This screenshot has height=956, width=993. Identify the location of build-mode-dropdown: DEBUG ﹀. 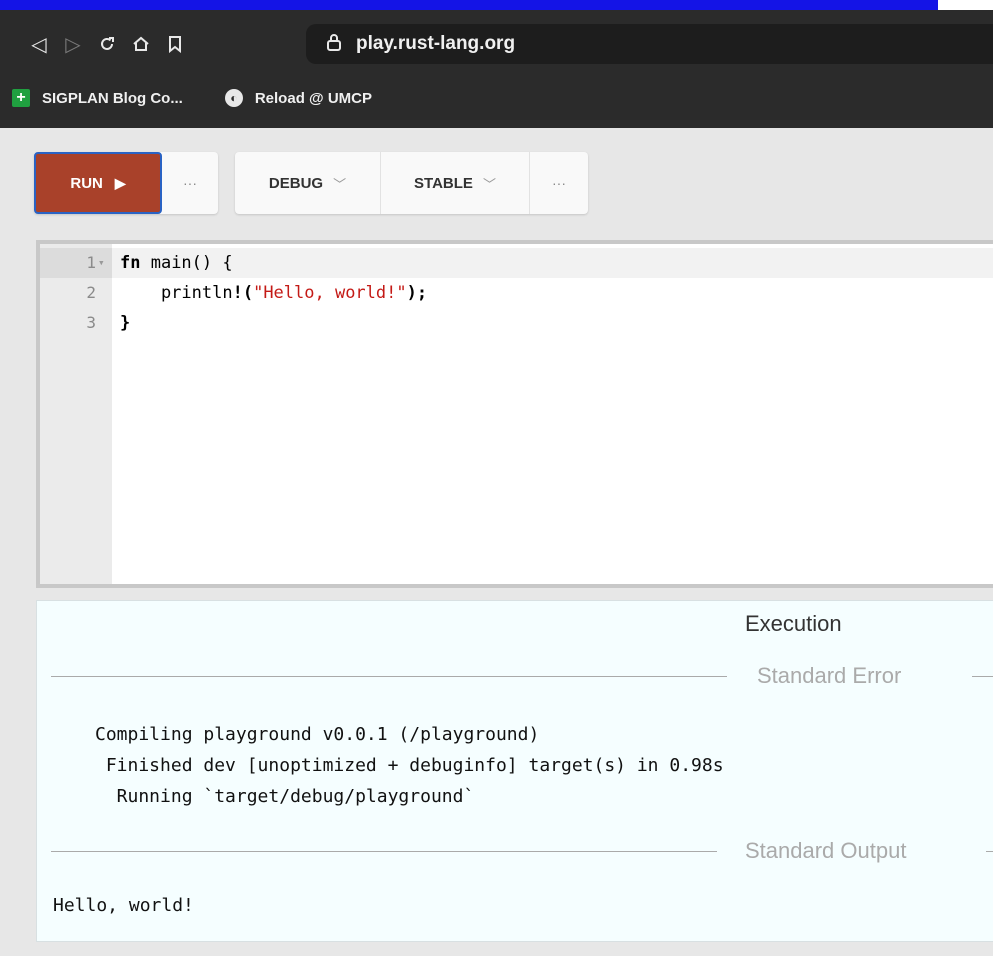
(307, 183).